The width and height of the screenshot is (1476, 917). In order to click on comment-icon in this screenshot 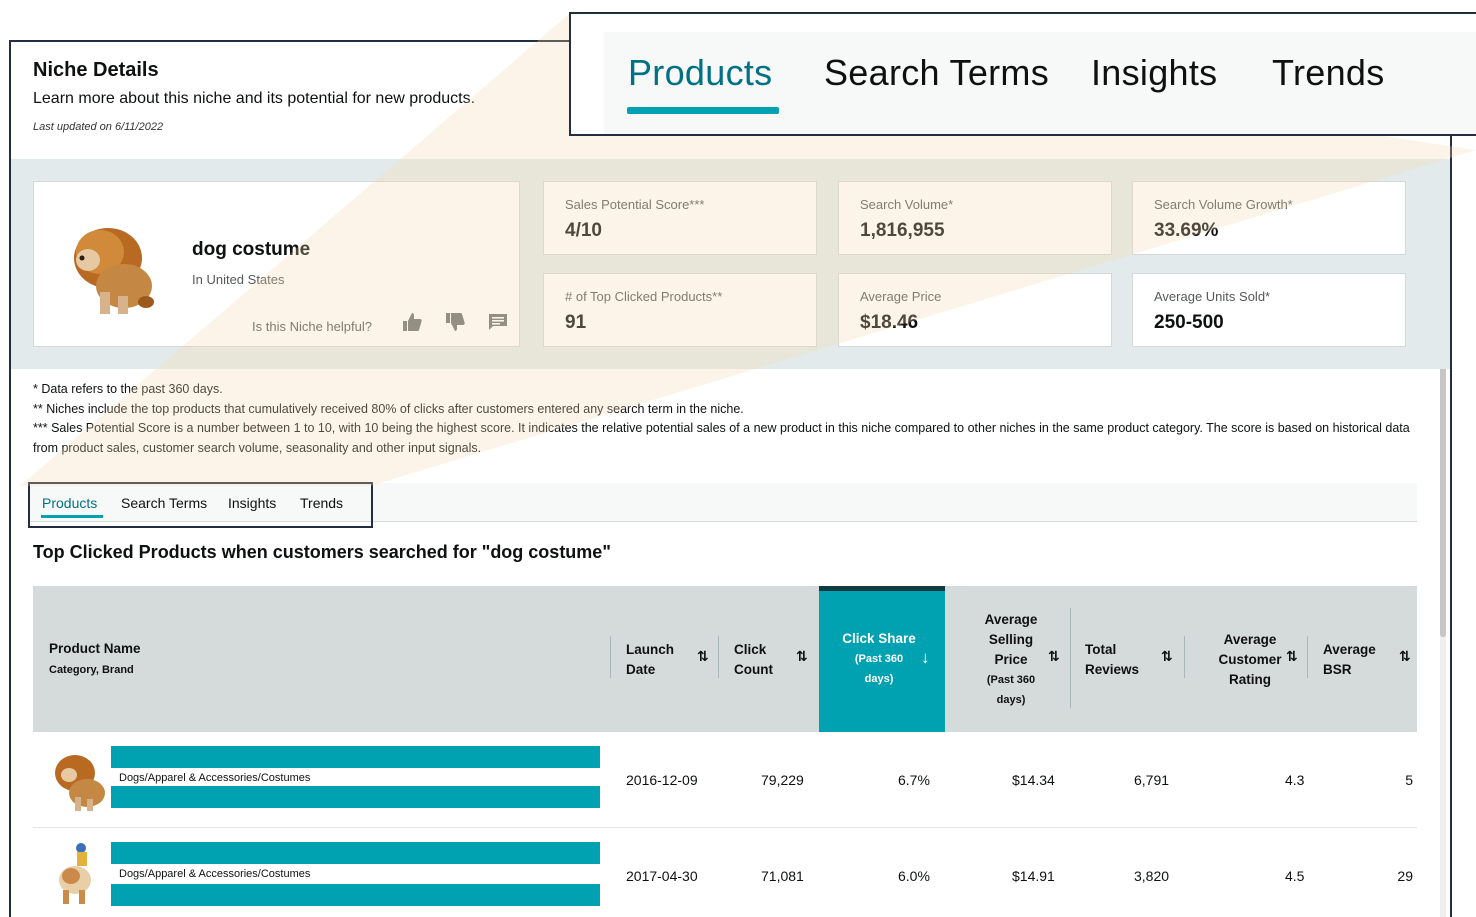, I will do `click(498, 324)`.